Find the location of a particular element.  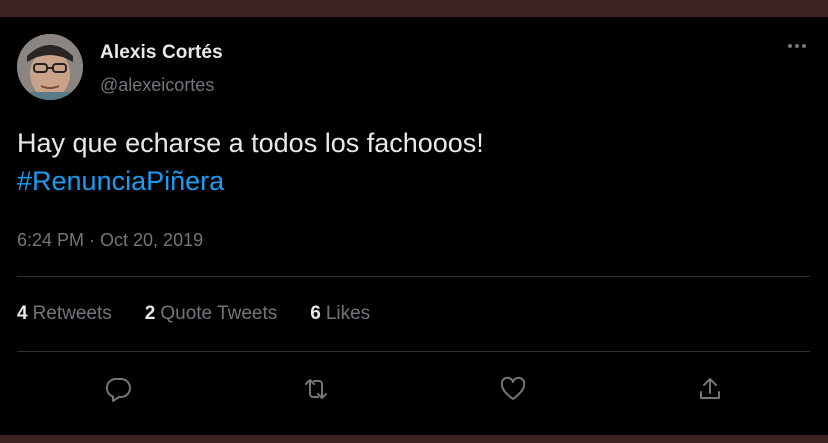

retweet-button is located at coordinates (316, 389).